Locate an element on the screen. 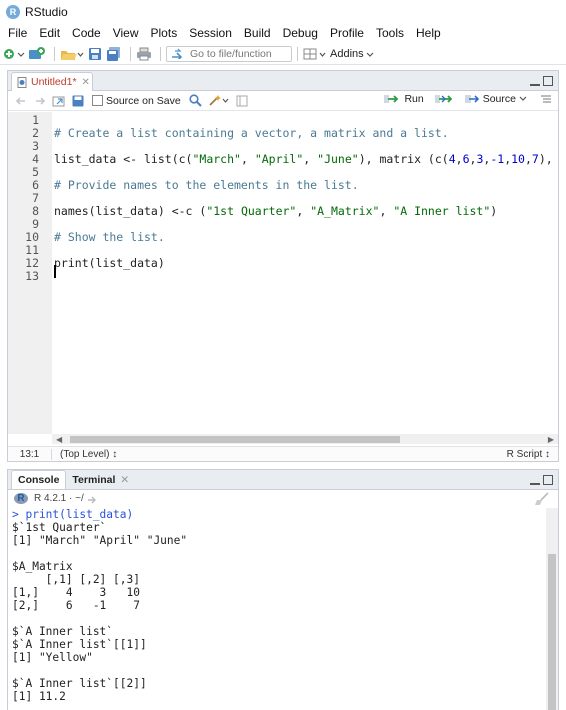 This screenshot has height=710, width=566. source-button: Source is located at coordinates (497, 99).